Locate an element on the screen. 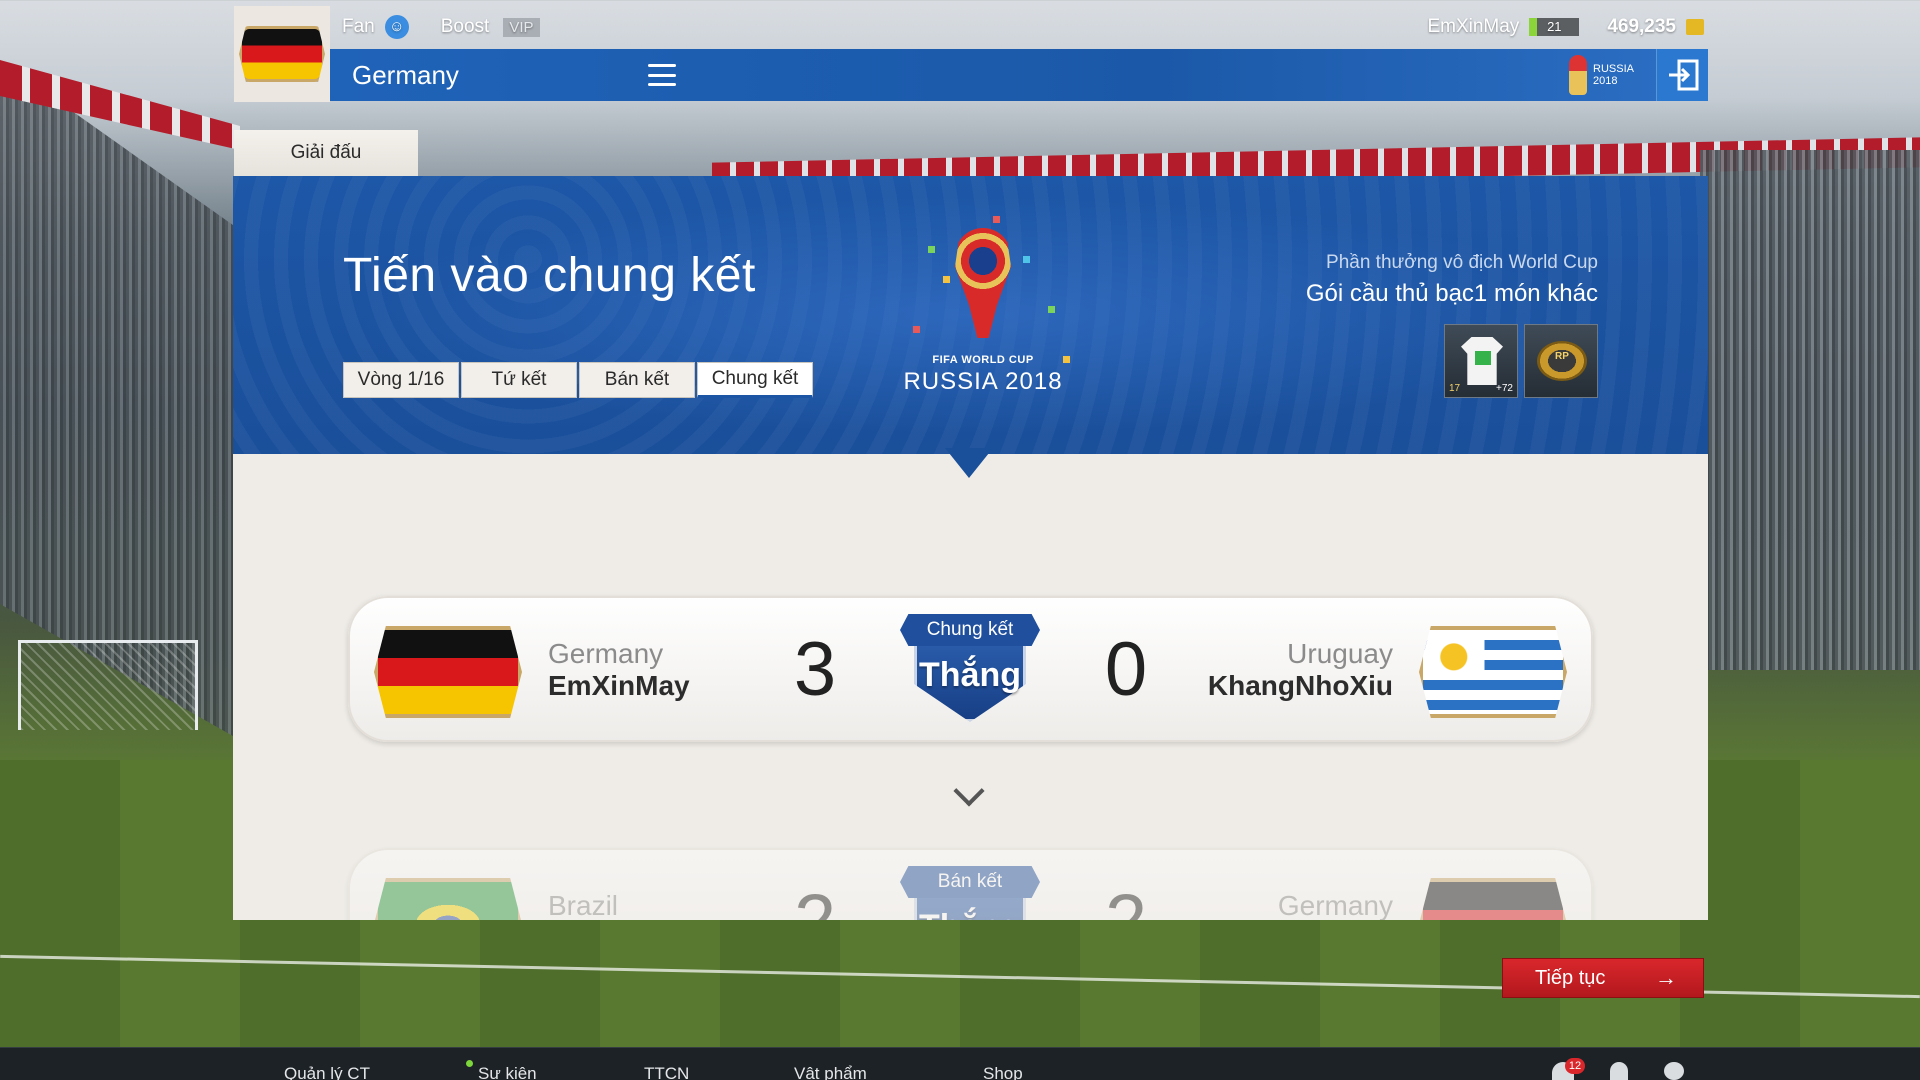 Image resolution: width=1920 pixels, height=1080 pixels. vip-badge: VIP is located at coordinates (521, 27).